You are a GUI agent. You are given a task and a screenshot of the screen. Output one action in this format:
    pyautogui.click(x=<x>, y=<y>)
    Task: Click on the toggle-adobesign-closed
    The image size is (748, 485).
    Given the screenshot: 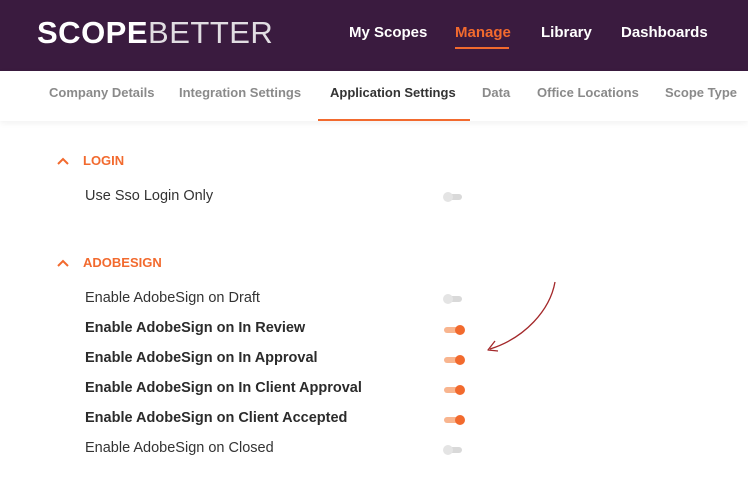 What is the action you would take?
    pyautogui.click(x=454, y=450)
    